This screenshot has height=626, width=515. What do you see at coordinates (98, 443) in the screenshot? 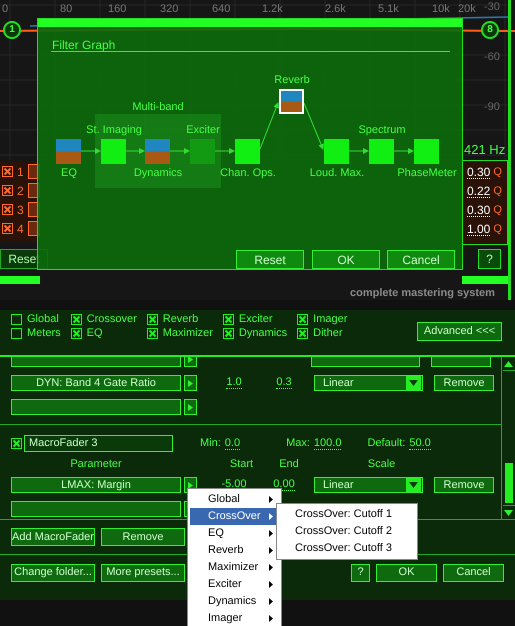
I see `name-field: MacroFader 3` at bounding box center [98, 443].